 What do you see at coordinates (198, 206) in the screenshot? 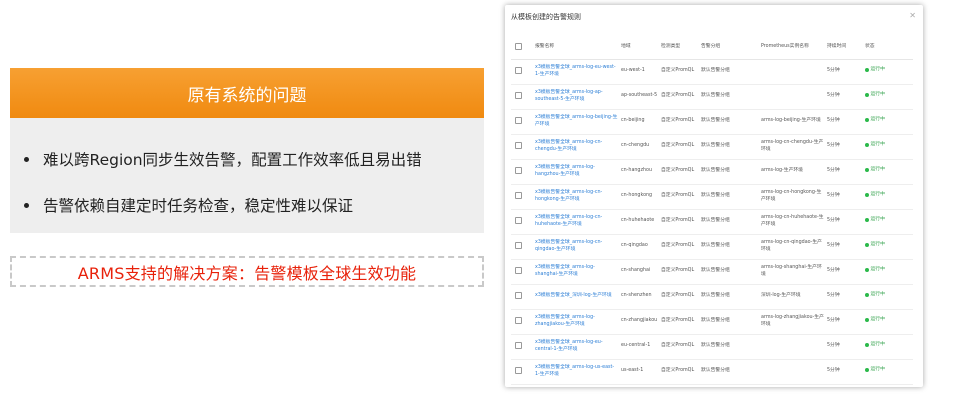
I see `bullet-text: 告警依赖自建定时任务检查，稳定性难以保证` at bounding box center [198, 206].